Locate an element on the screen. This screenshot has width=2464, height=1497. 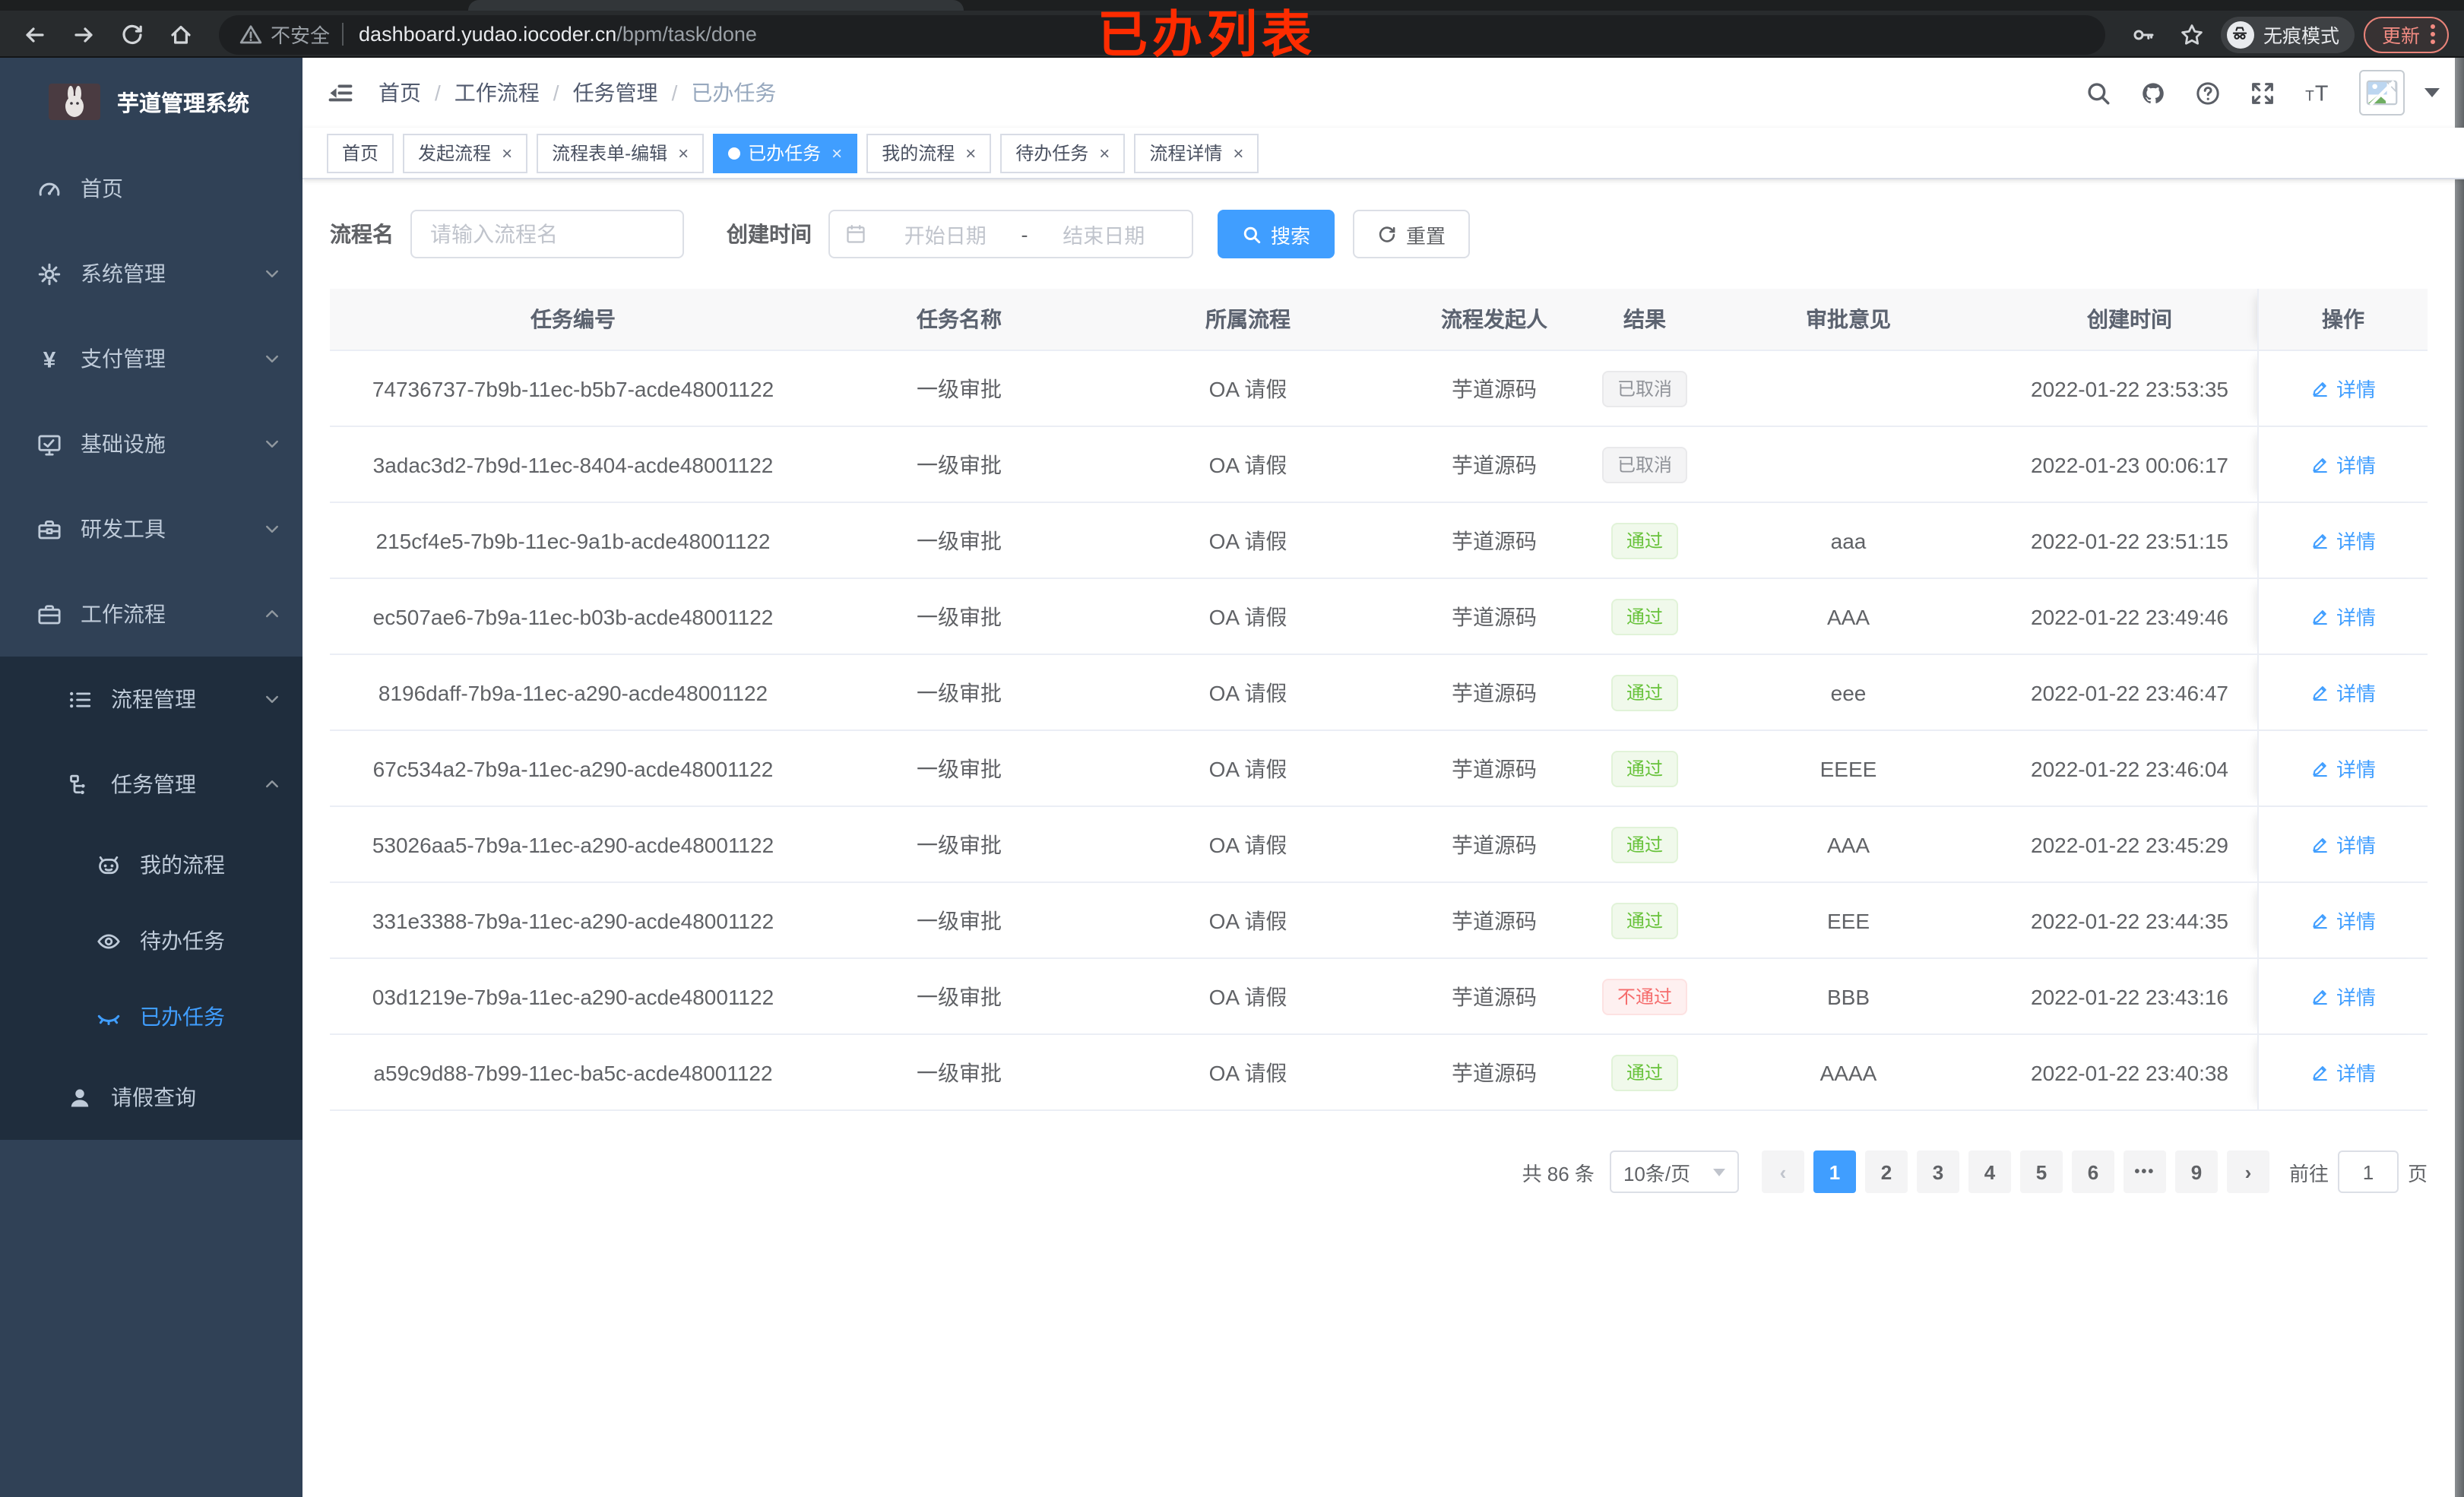
cell-3: 芋道源码 is located at coordinates (1494, 464).